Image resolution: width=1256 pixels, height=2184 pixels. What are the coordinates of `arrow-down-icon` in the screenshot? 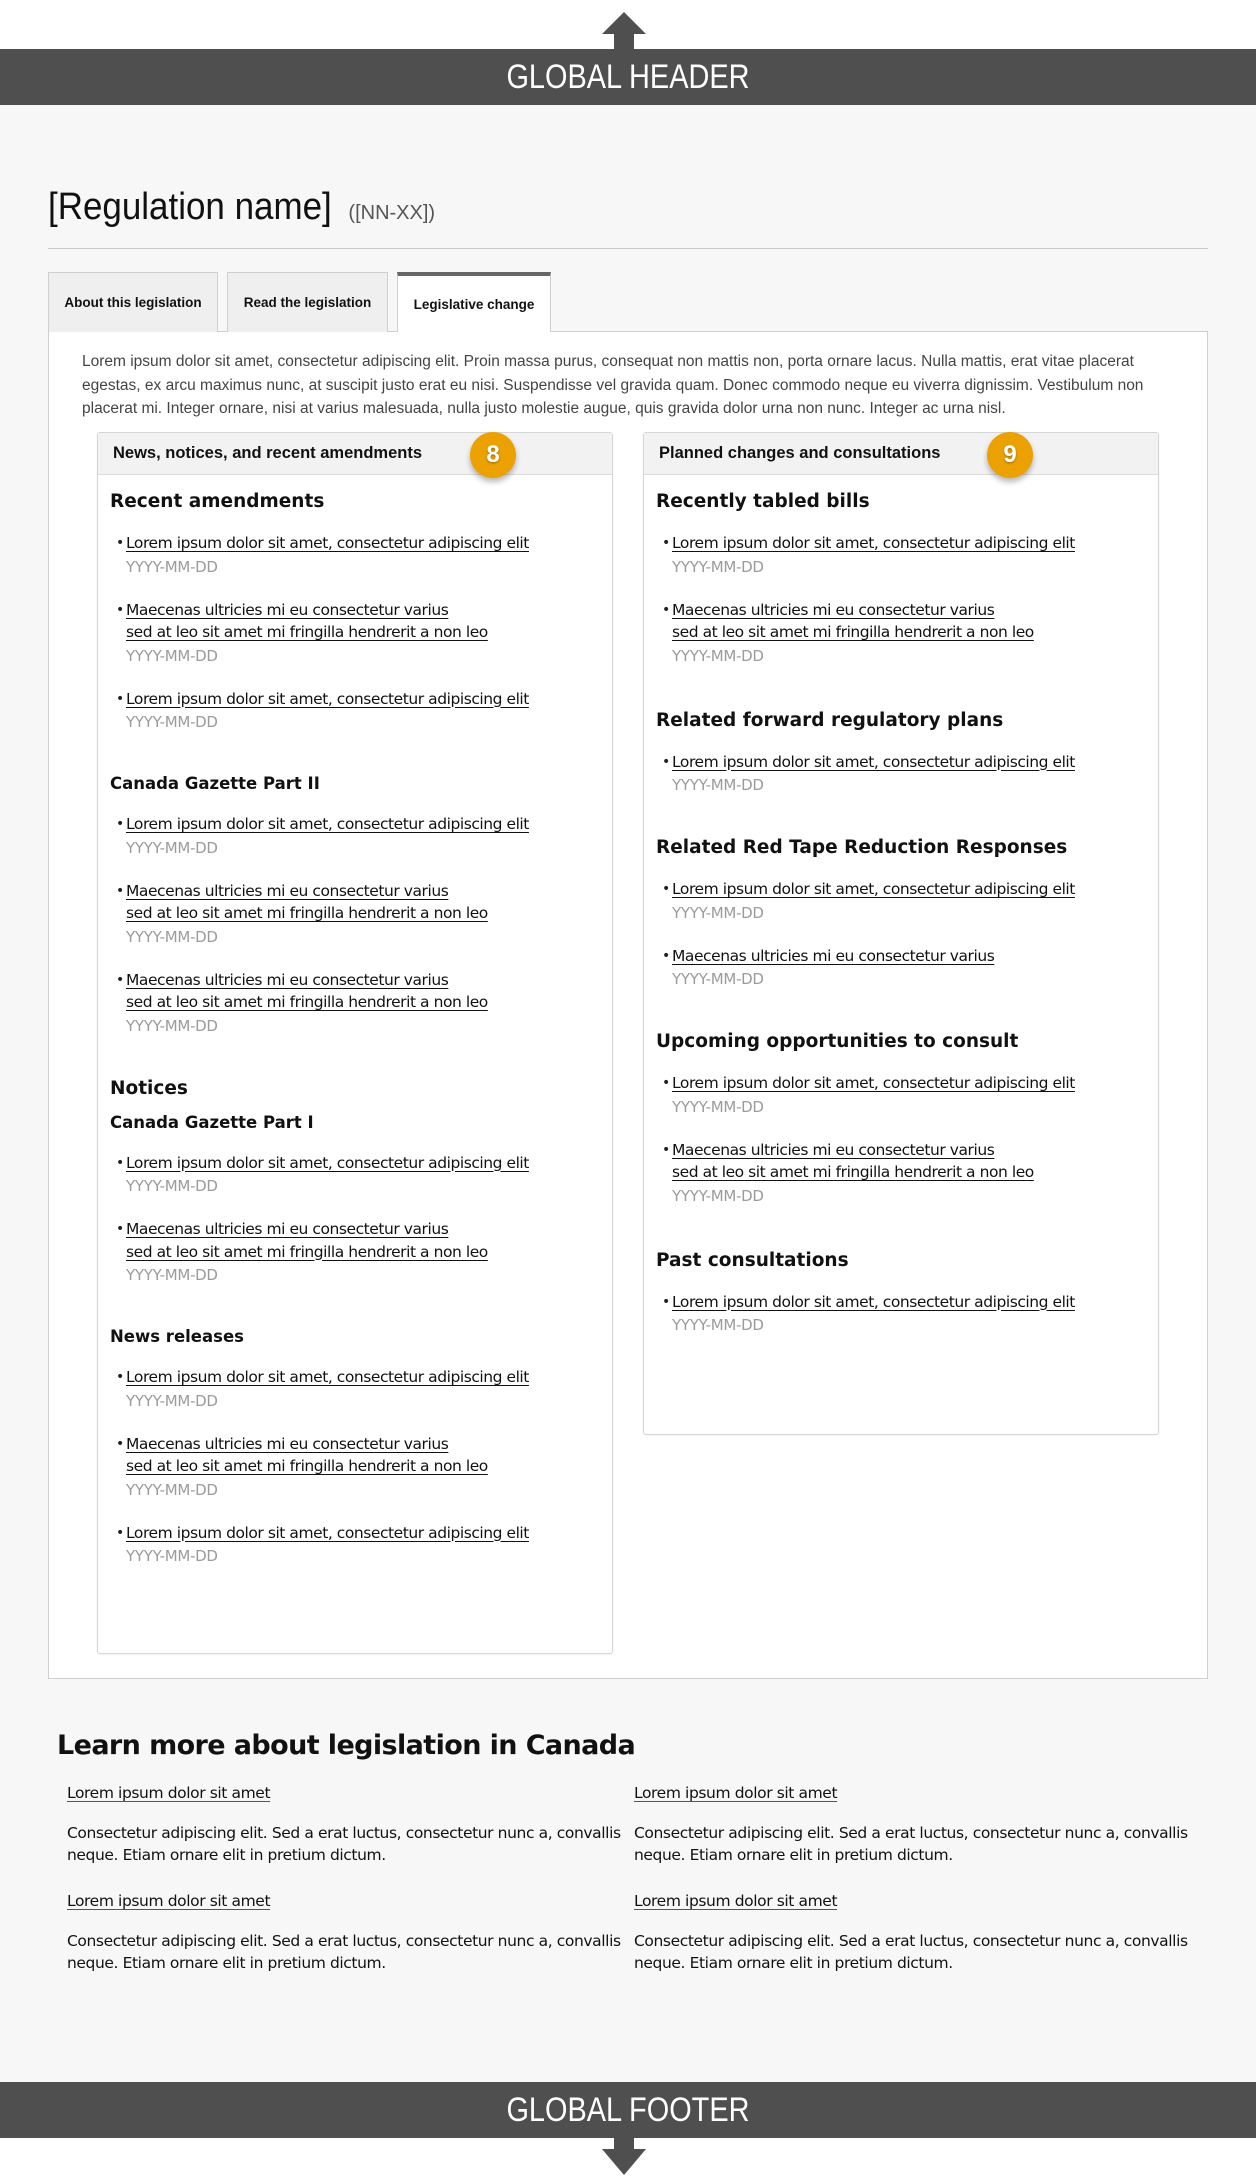 It's located at (624, 2156).